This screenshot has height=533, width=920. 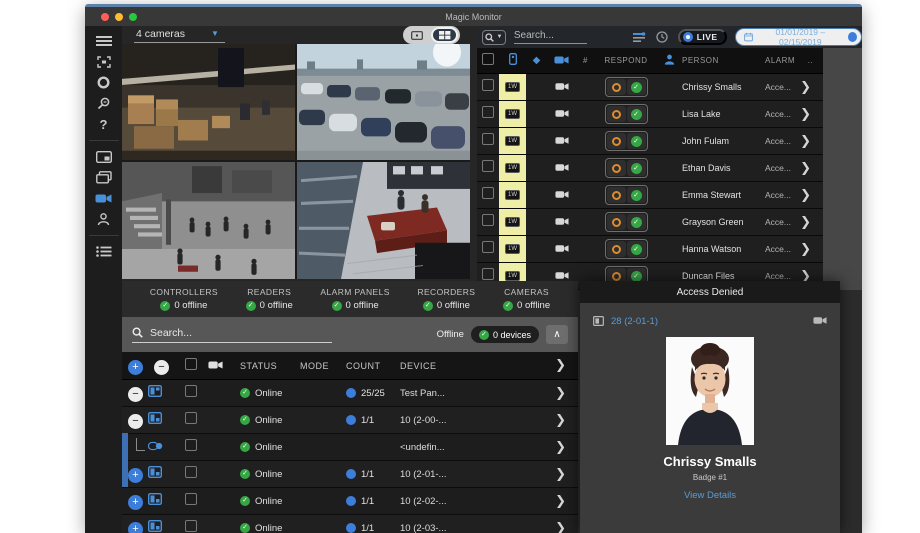 What do you see at coordinates (104, 103) in the screenshot?
I see `sidebar-item-zoom-search` at bounding box center [104, 103].